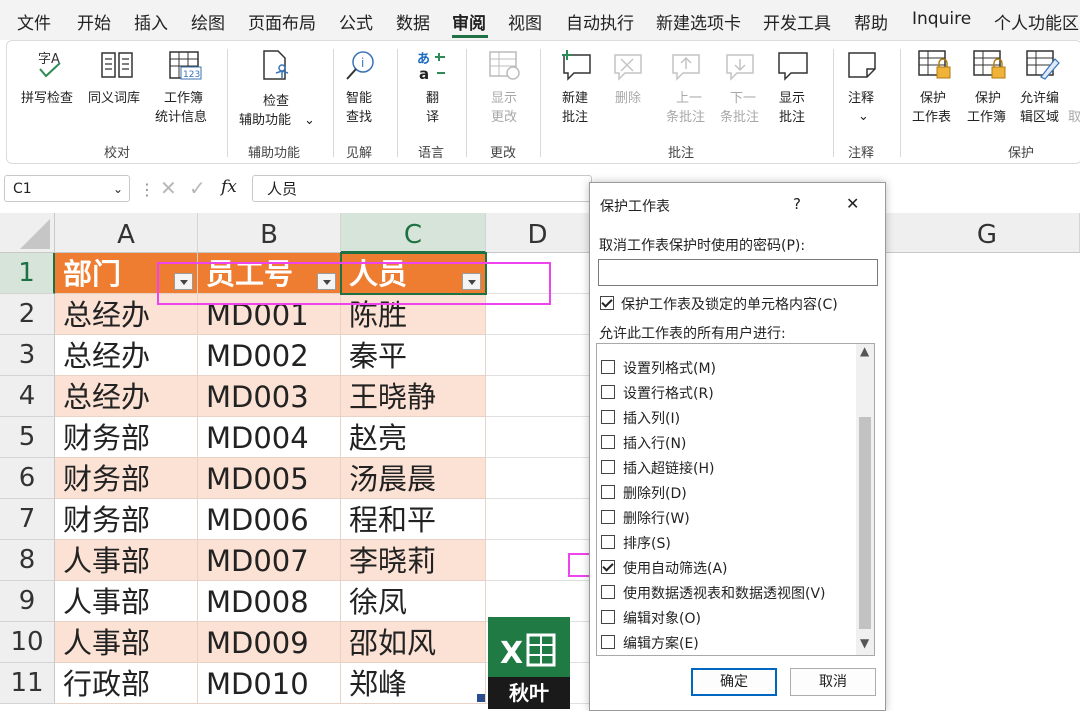 This screenshot has width=1080, height=711. What do you see at coordinates (422, 188) in the screenshot?
I see `formula-input: 人员` at bounding box center [422, 188].